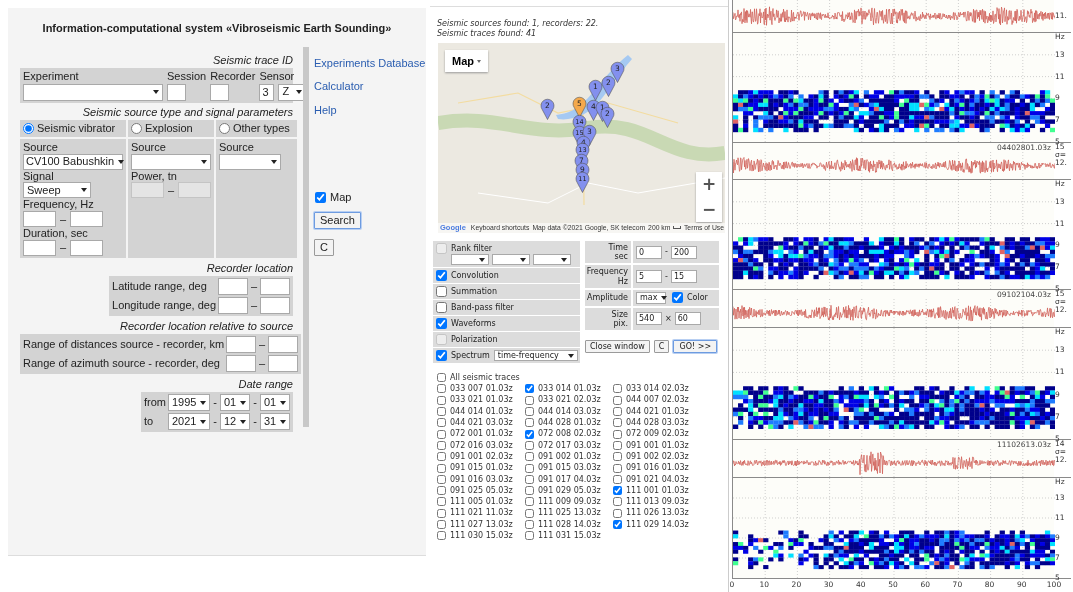 This screenshot has height=592, width=1073. Describe the element at coordinates (370, 64) in the screenshot. I see `nav-link: Experiments Database` at that location.